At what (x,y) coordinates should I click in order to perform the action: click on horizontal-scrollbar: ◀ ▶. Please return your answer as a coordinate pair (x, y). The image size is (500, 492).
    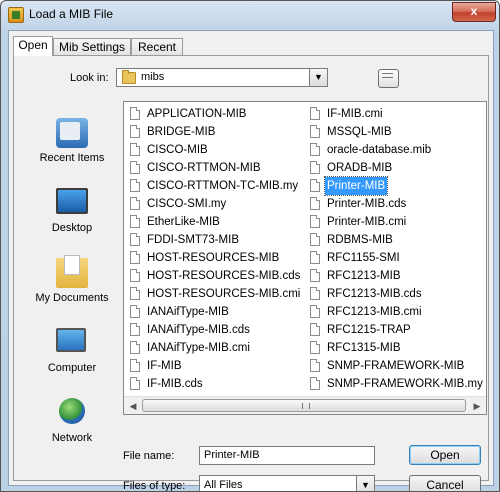
    Looking at the image, I should click on (305, 405).